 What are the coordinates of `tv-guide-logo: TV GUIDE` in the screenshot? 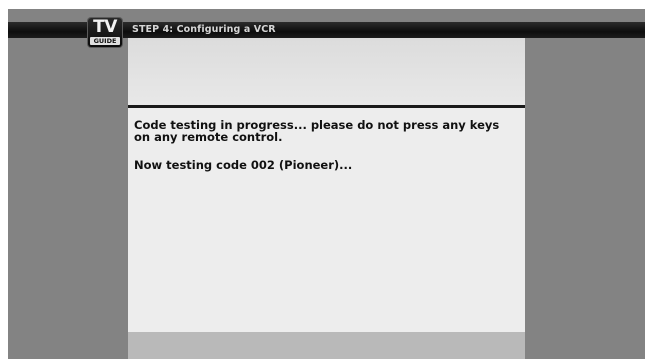 It's located at (105, 32).